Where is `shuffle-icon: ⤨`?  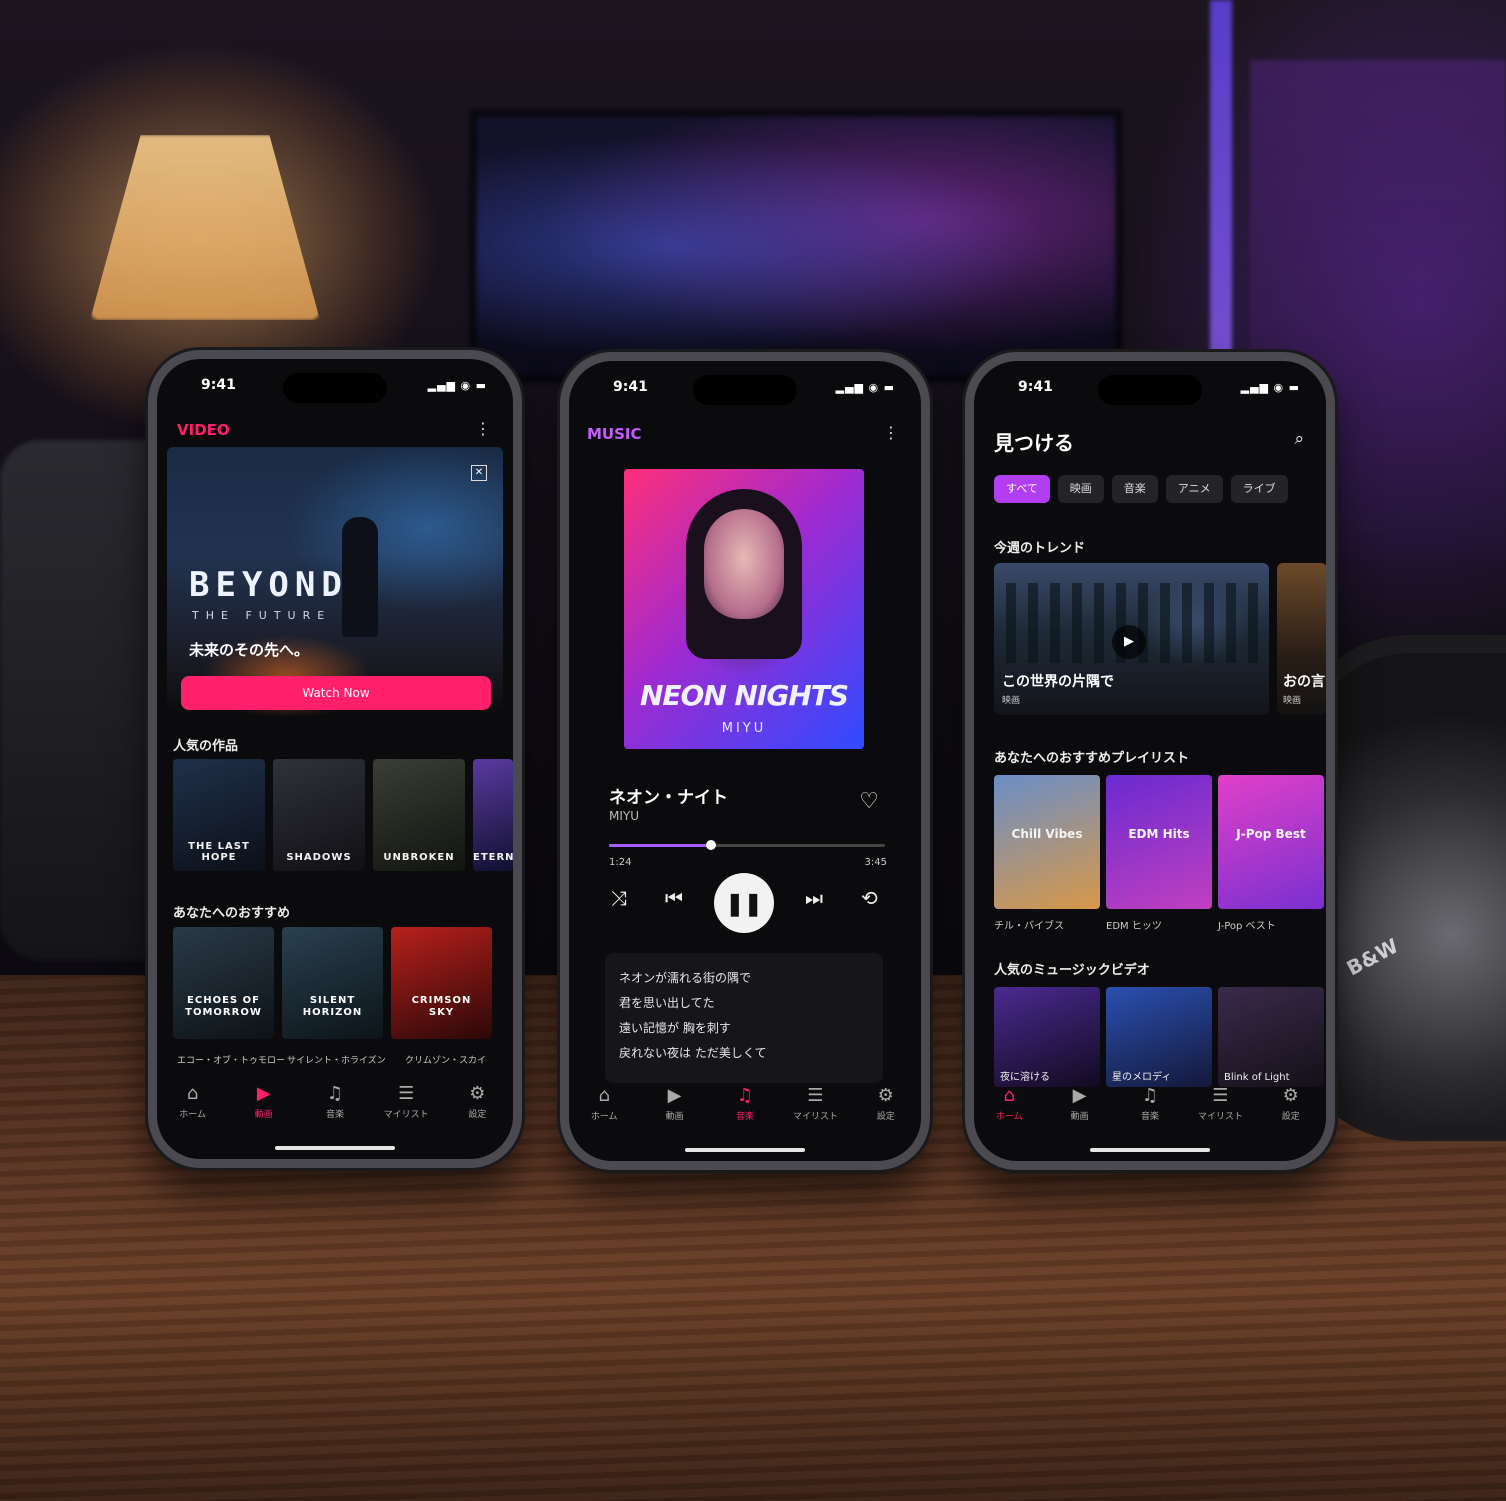 shuffle-icon: ⤨ is located at coordinates (619, 898).